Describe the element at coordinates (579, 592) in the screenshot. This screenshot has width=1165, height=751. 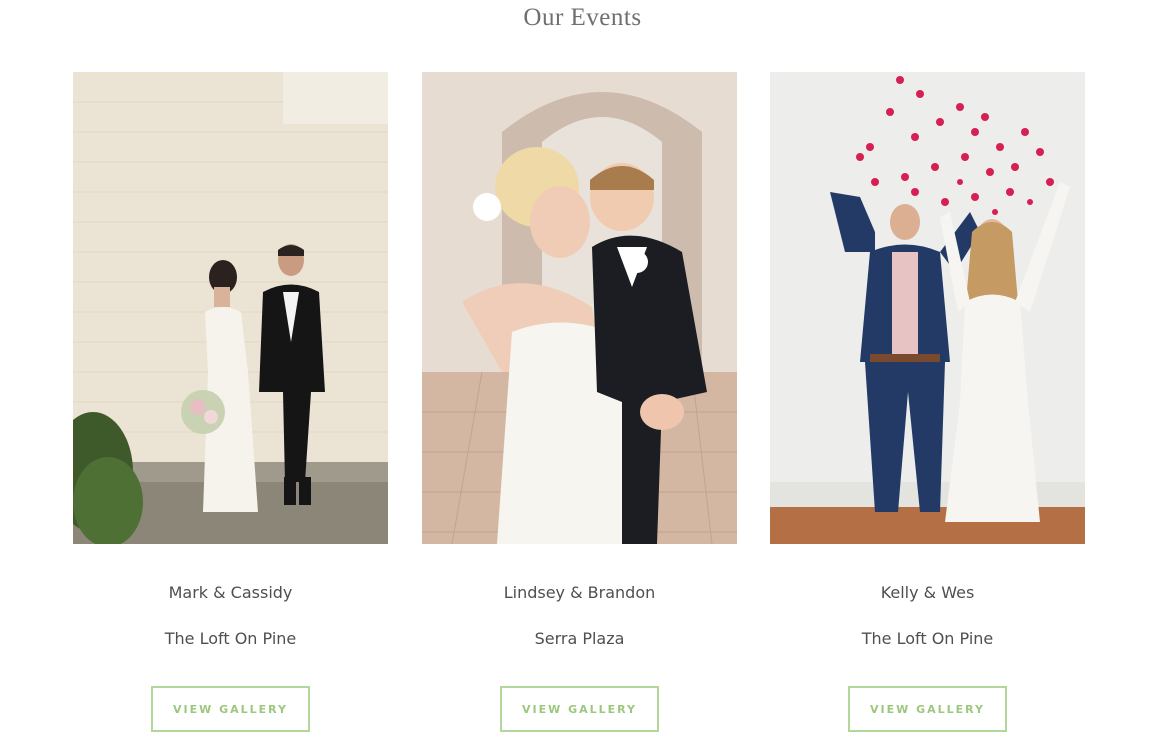
I see `couple-name: Lindsey & Brandon` at that location.